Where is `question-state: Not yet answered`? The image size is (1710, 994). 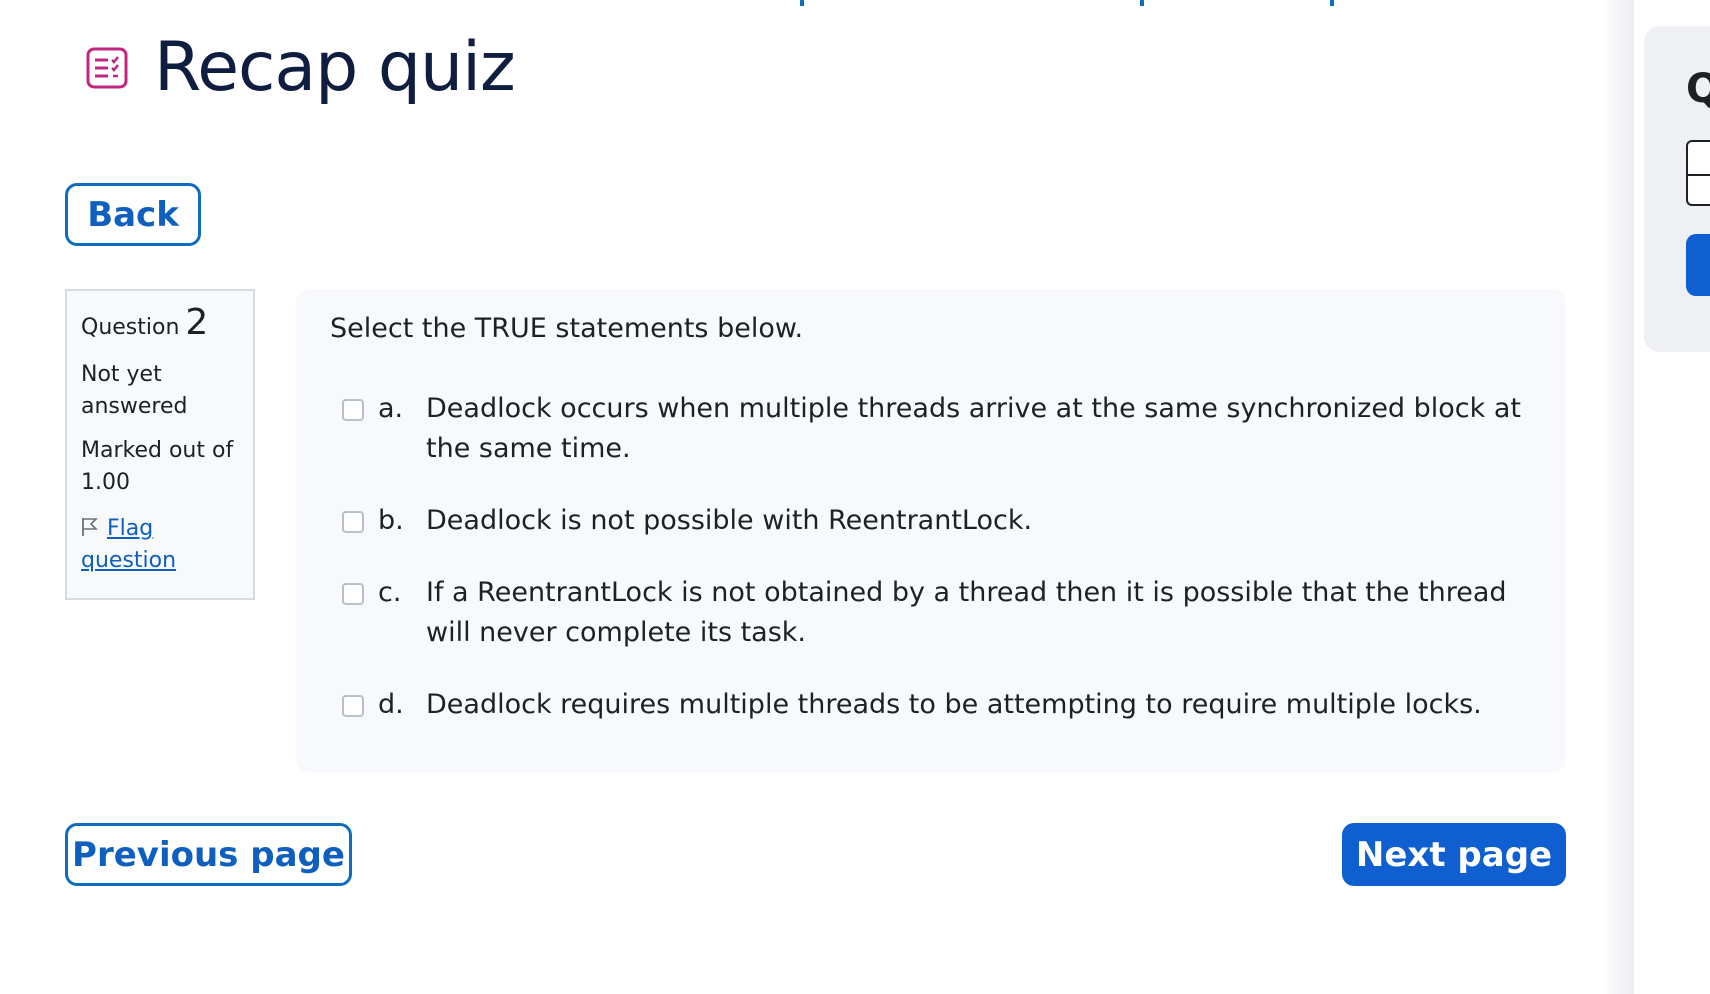 question-state: Not yet answered is located at coordinates (134, 390).